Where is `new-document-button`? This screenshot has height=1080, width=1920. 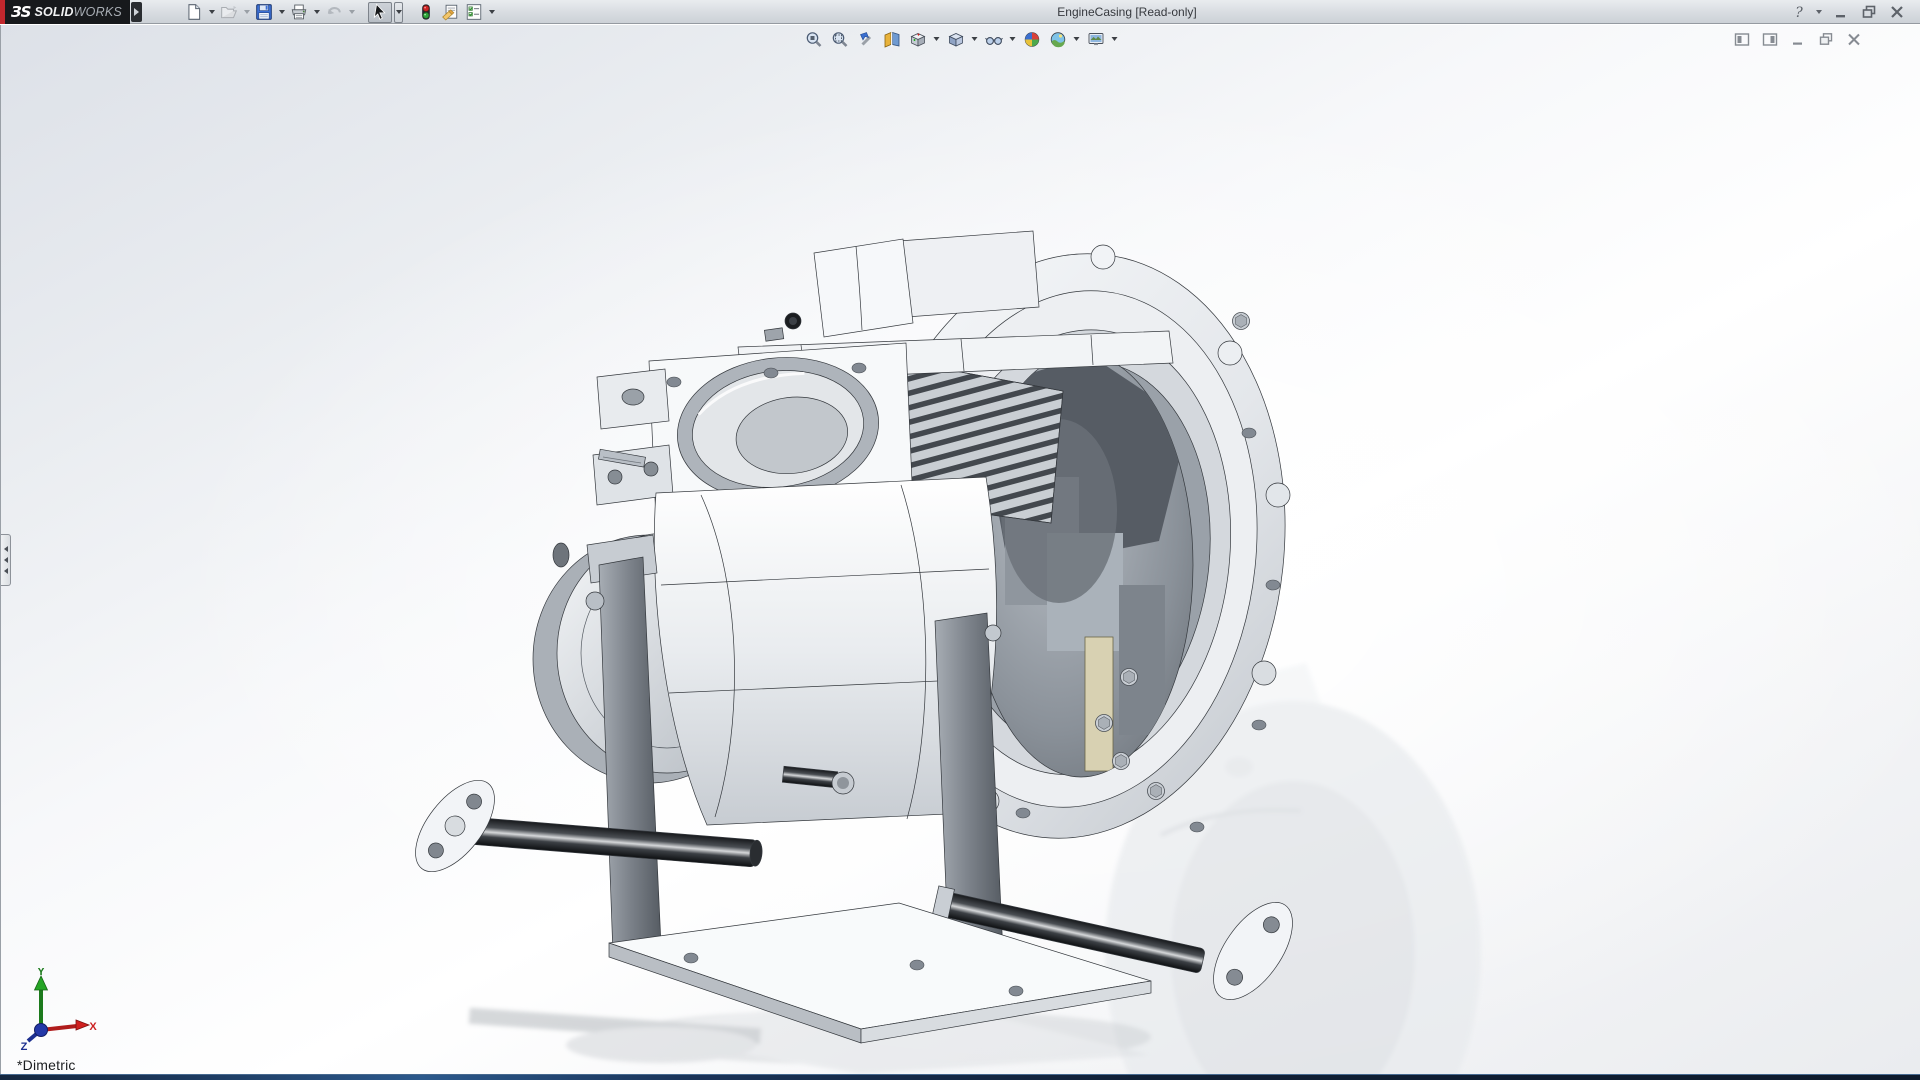
new-document-button is located at coordinates (194, 12).